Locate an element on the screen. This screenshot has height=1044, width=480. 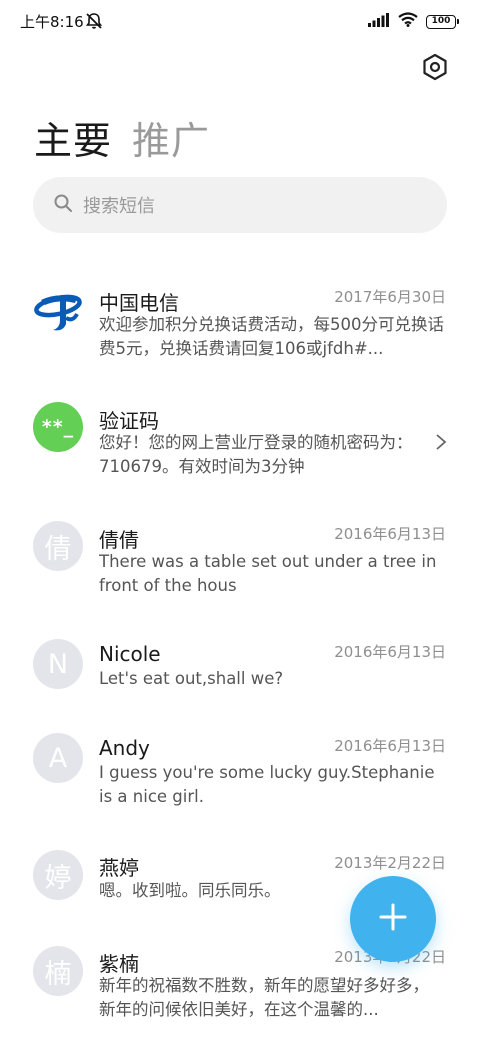
wifi-icon is located at coordinates (408, 21).